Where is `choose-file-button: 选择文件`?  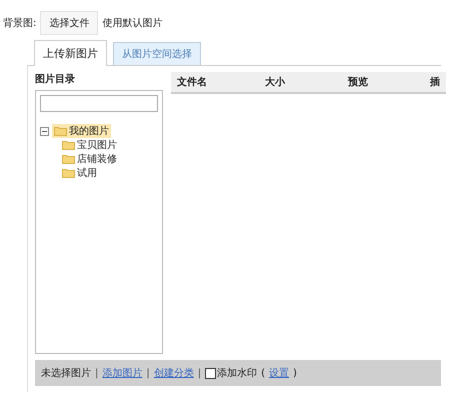 choose-file-button: 选择文件 is located at coordinates (69, 23).